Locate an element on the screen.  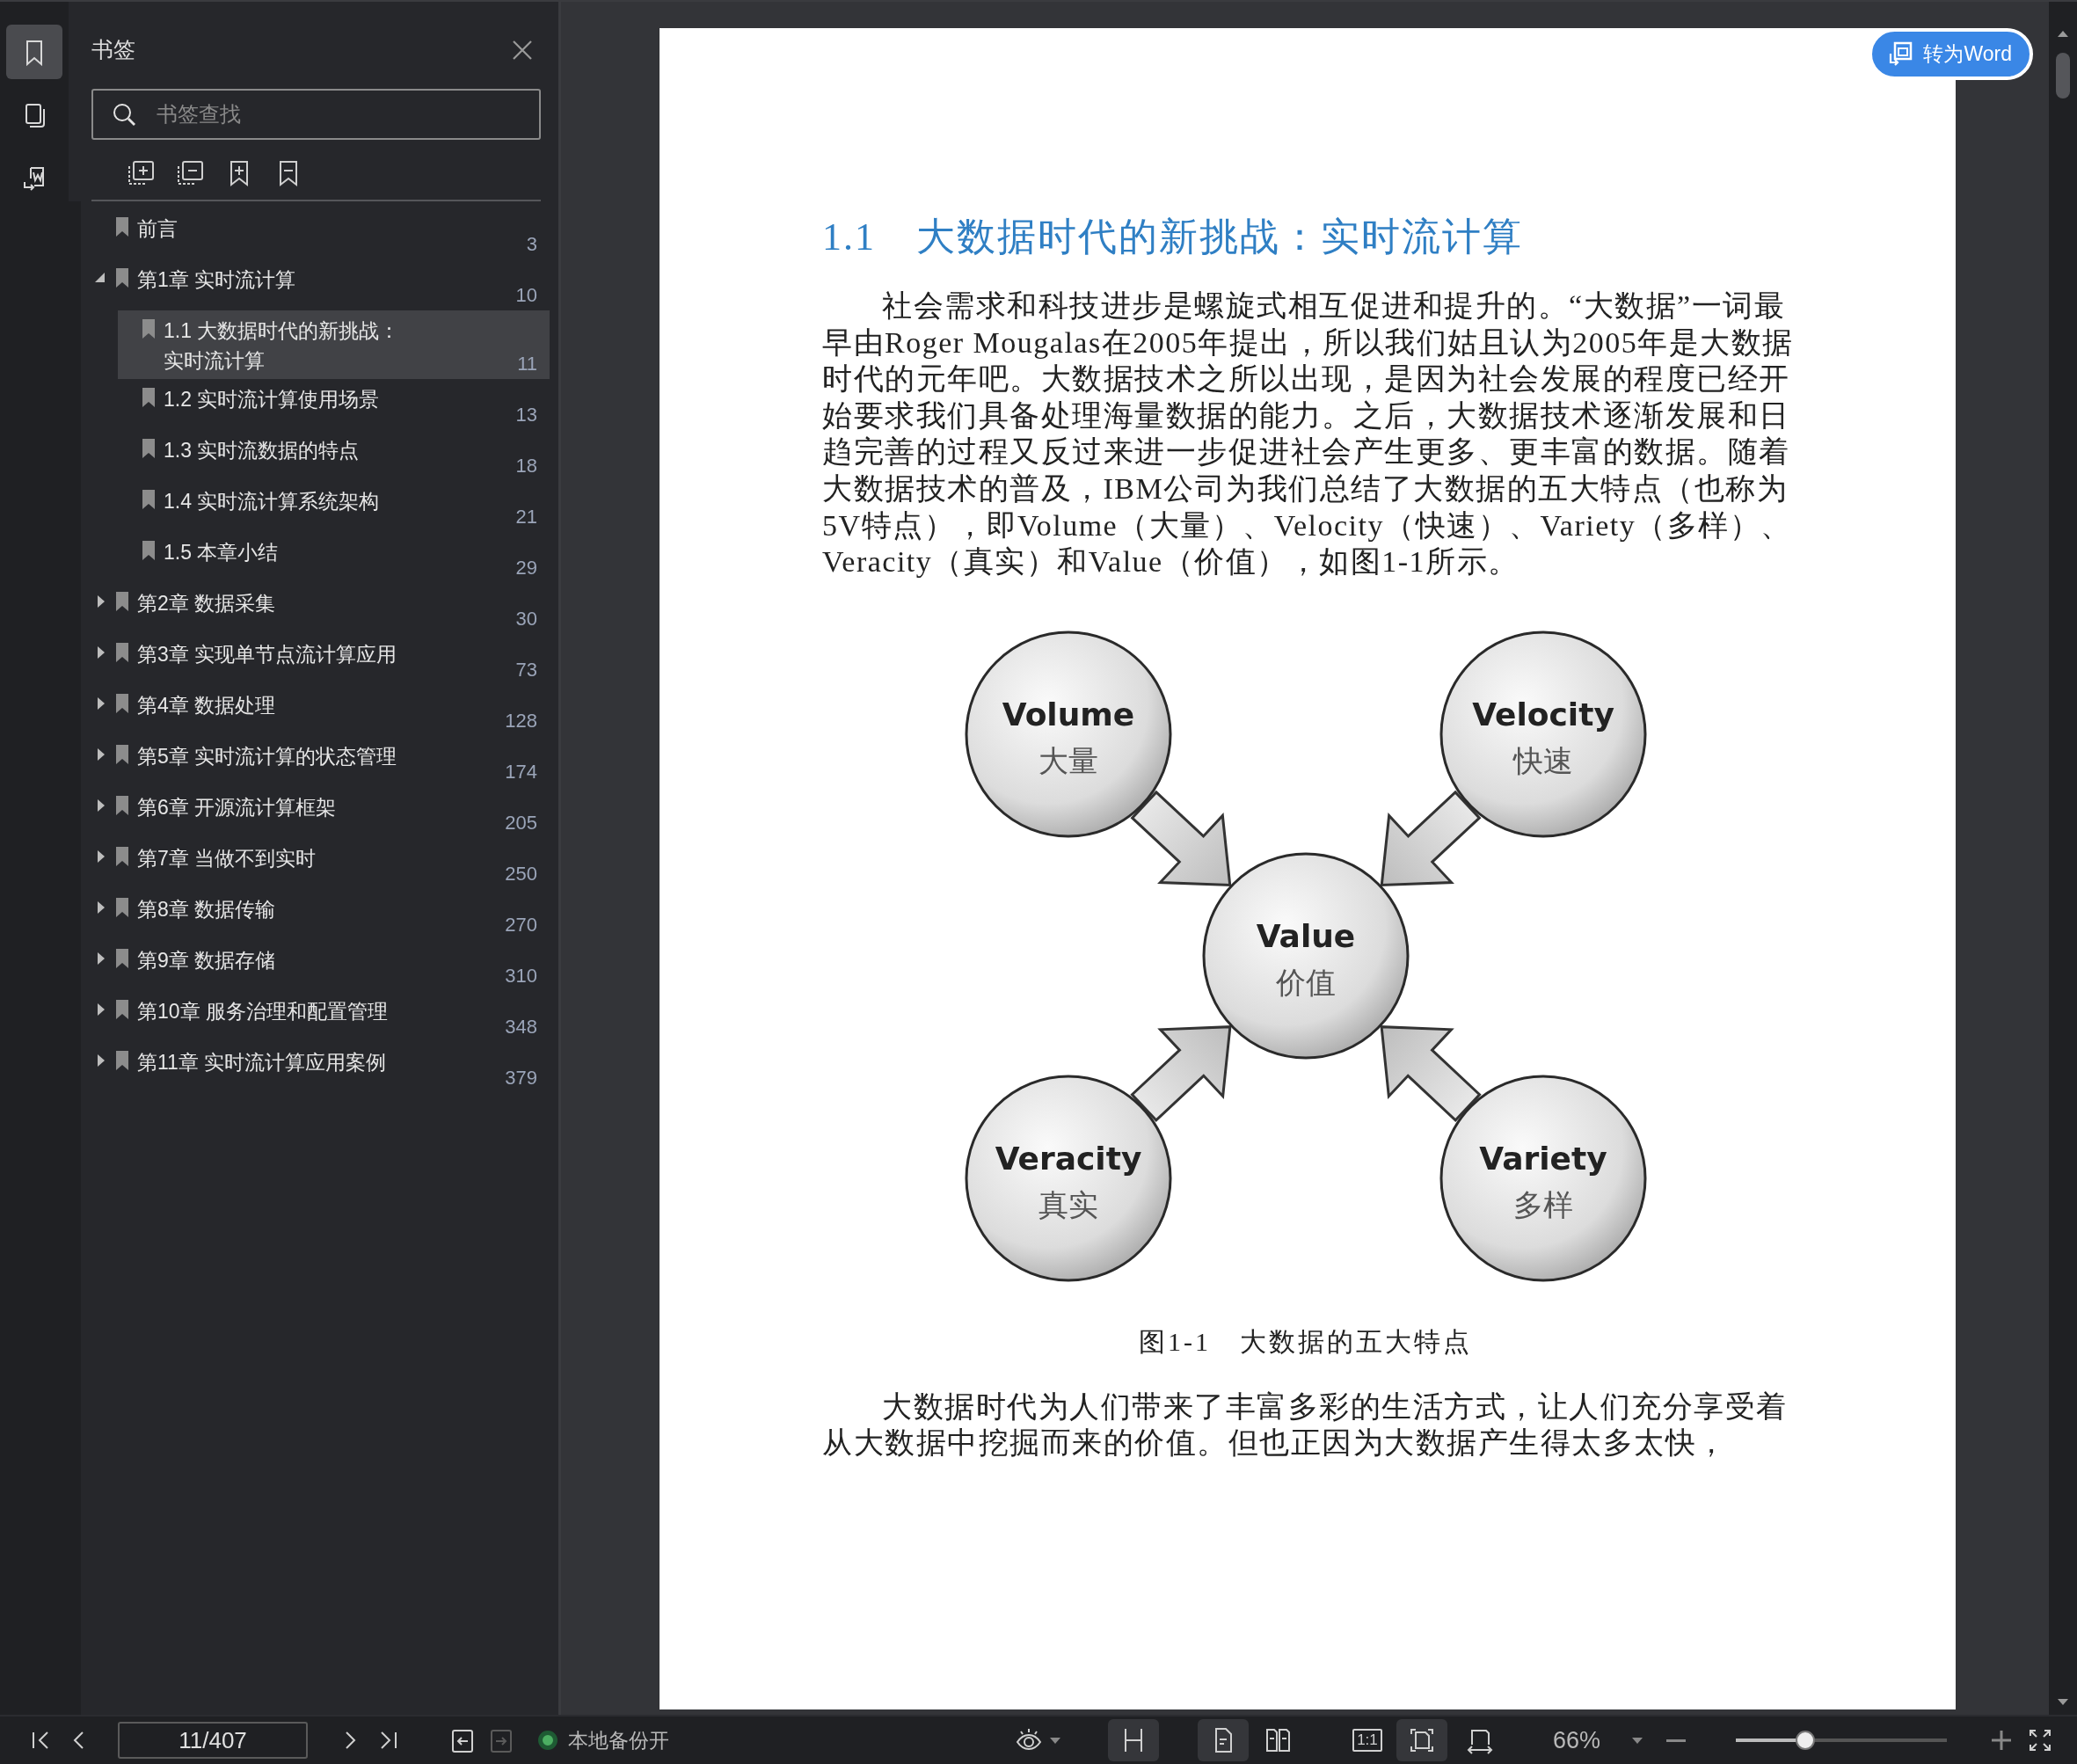
bookmark-item: 第1章 实时流计算 10 is located at coordinates (320, 284).